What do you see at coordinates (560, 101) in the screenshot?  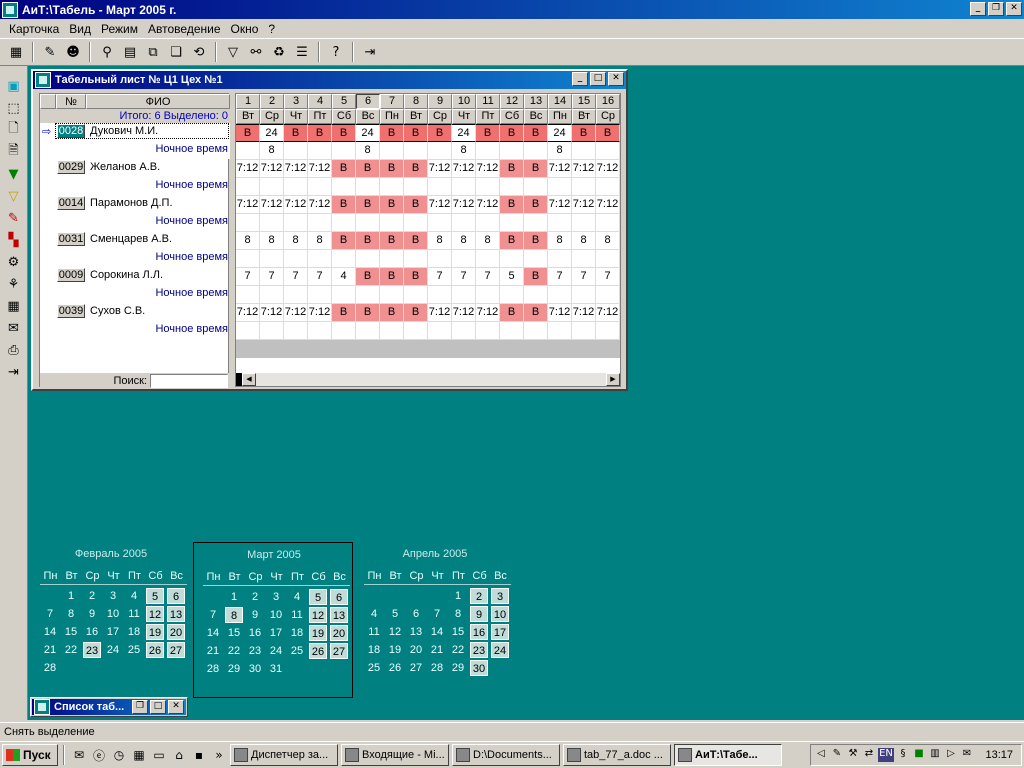 I see `day-header: 14` at bounding box center [560, 101].